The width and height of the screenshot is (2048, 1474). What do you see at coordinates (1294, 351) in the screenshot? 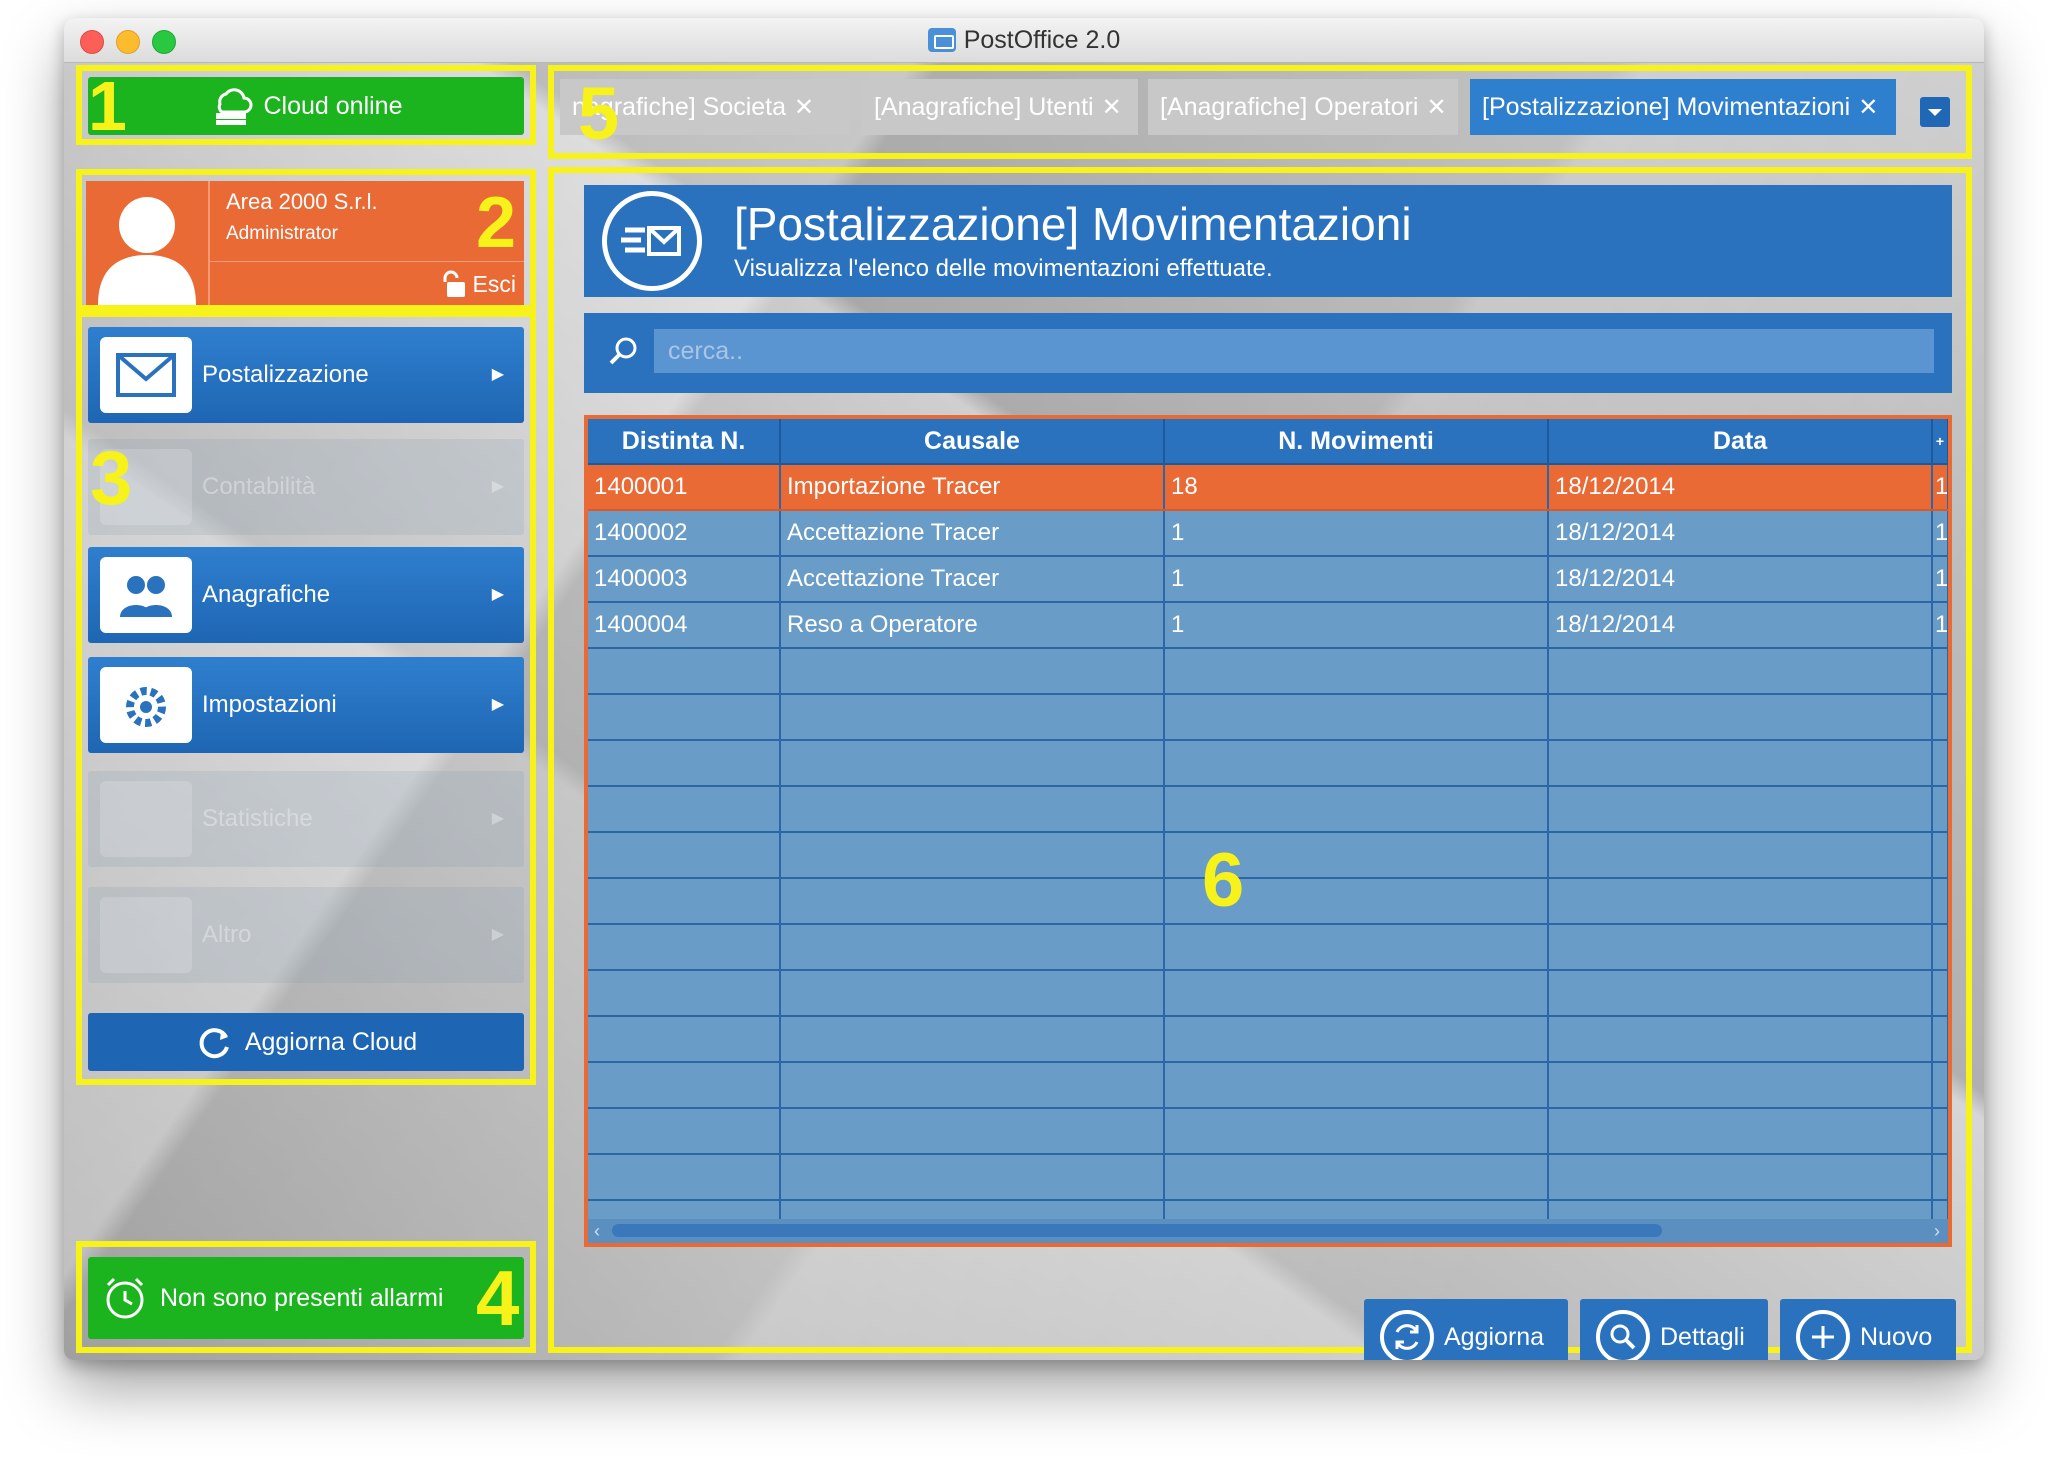
I see `search-input` at bounding box center [1294, 351].